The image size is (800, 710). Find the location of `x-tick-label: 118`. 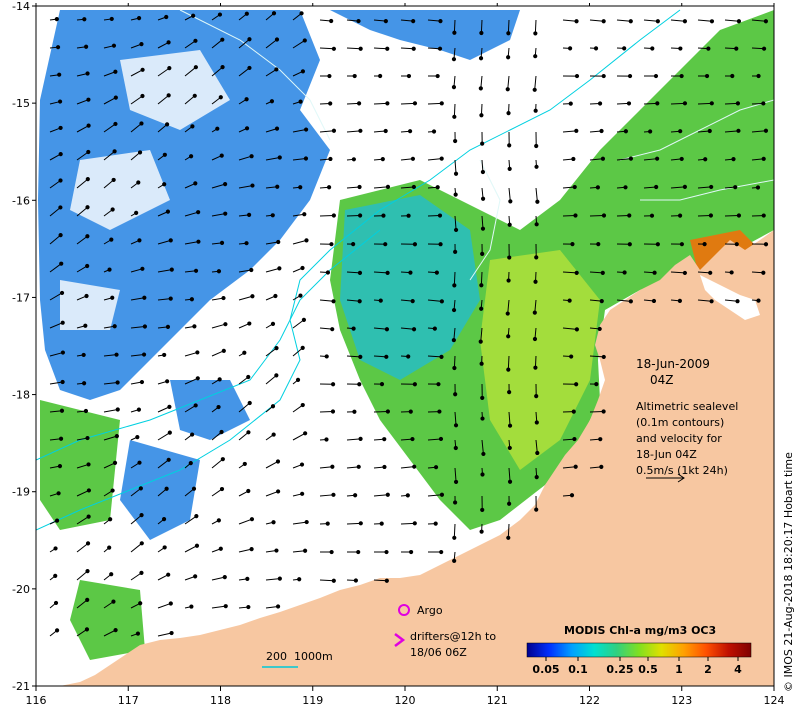

x-tick-label: 118 is located at coordinates (220, 700).